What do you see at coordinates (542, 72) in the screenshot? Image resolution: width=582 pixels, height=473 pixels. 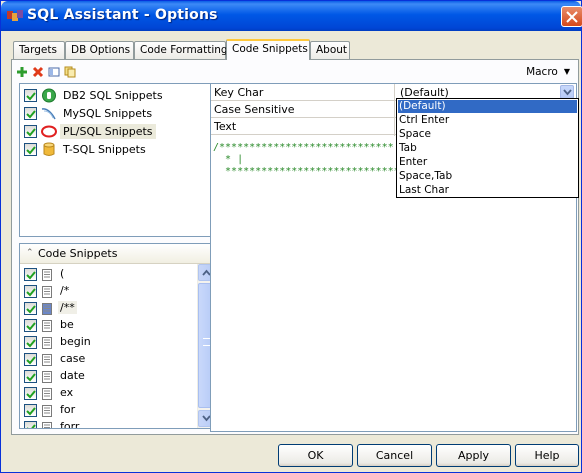 I see `macro-label: Macro` at bounding box center [542, 72].